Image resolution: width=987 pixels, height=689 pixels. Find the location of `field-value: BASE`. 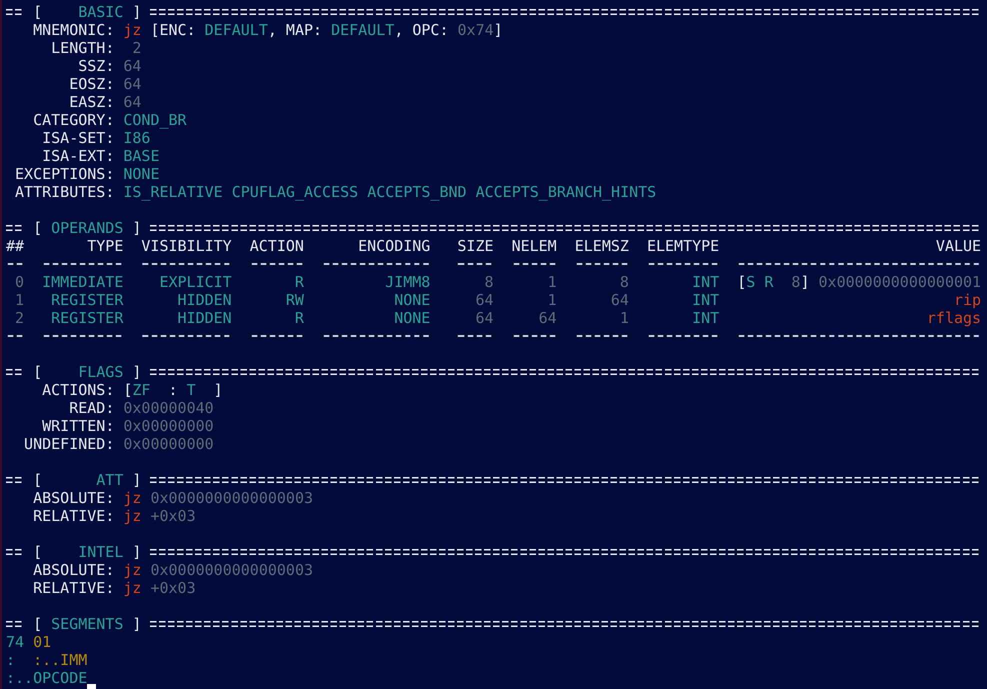

field-value: BASE is located at coordinates (141, 156).